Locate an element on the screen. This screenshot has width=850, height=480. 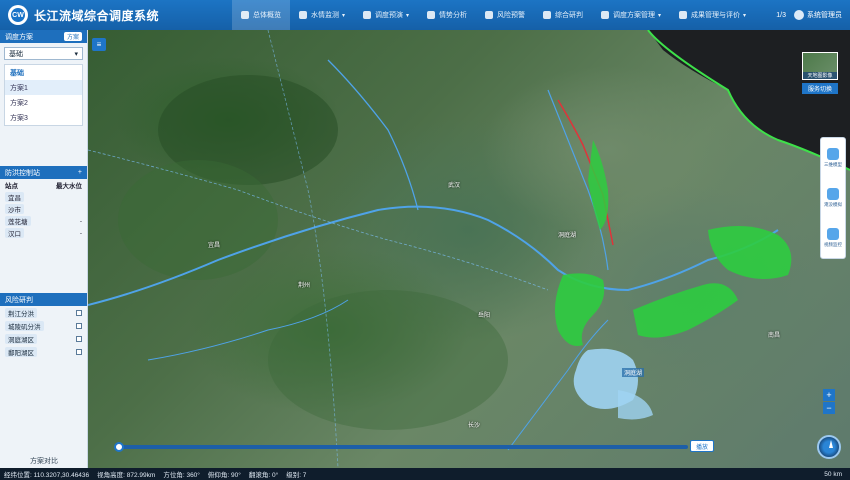
table-row: 沙市 is located at coordinates (43, 209).